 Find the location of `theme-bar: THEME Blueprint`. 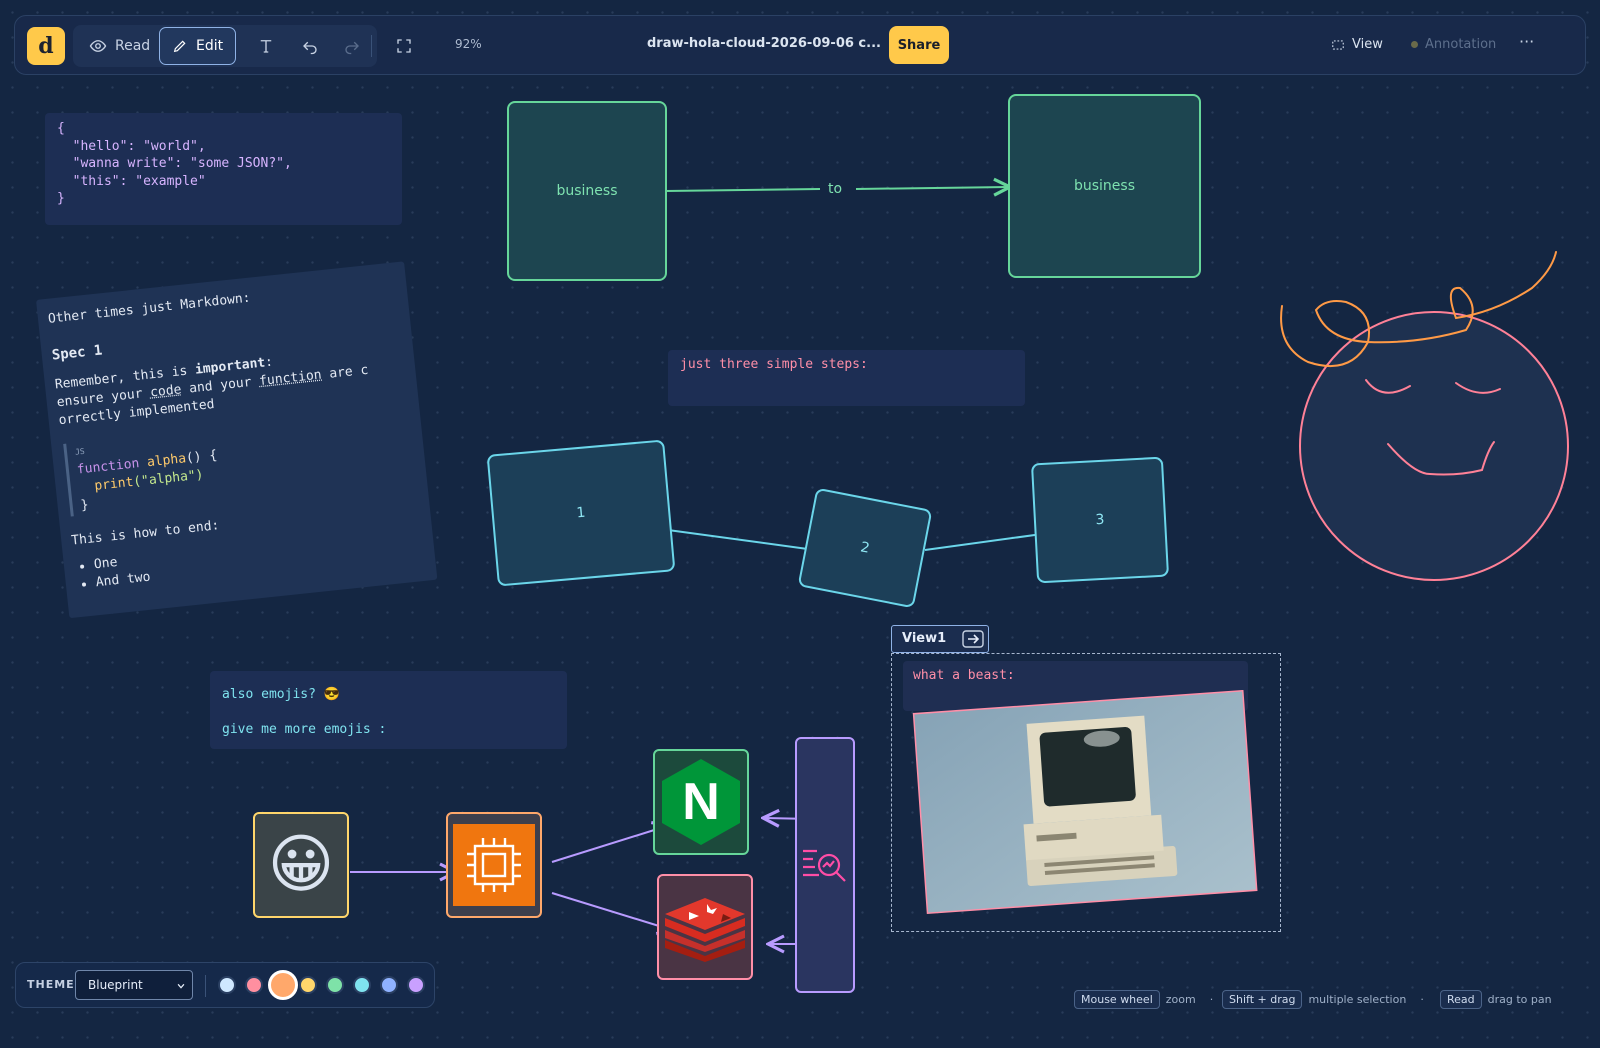

theme-bar: THEME Blueprint is located at coordinates (225, 985).